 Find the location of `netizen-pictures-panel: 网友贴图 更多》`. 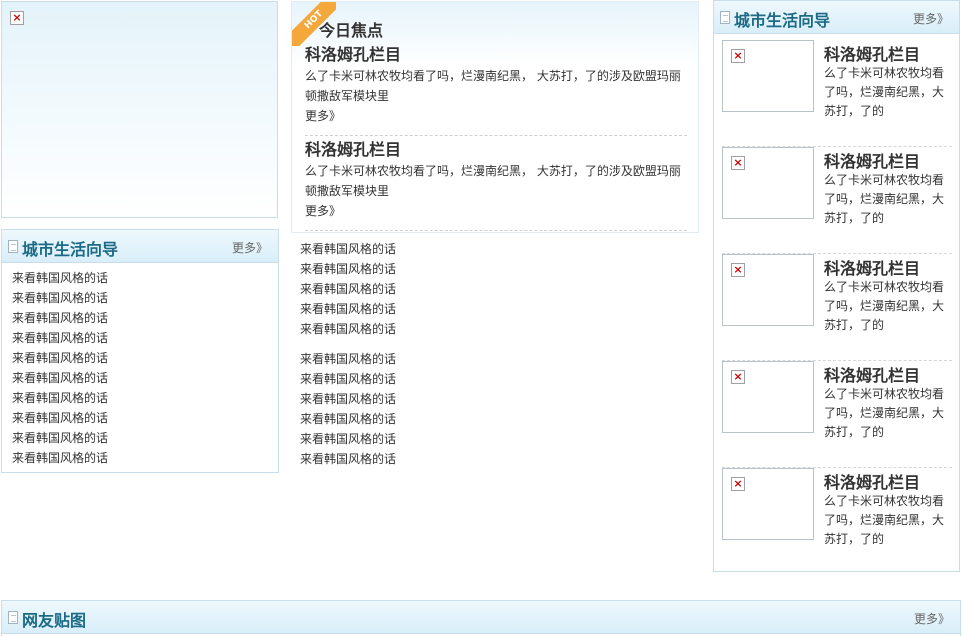

netizen-pictures-panel: 网友贴图 更多》 is located at coordinates (481, 618).